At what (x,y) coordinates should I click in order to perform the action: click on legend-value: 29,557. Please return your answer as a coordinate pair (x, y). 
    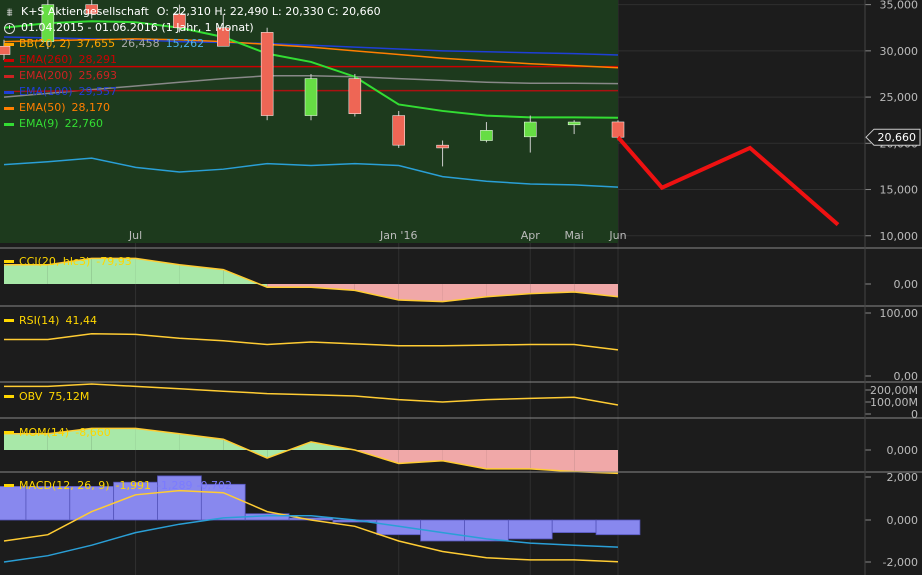
    Looking at the image, I should click on (98, 91).